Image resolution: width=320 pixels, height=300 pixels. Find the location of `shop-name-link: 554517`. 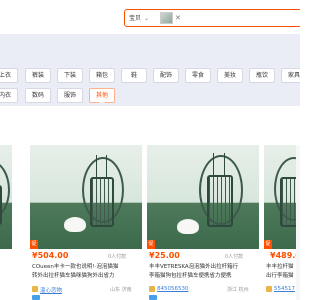

shop-name-link: 554517 is located at coordinates (284, 289).